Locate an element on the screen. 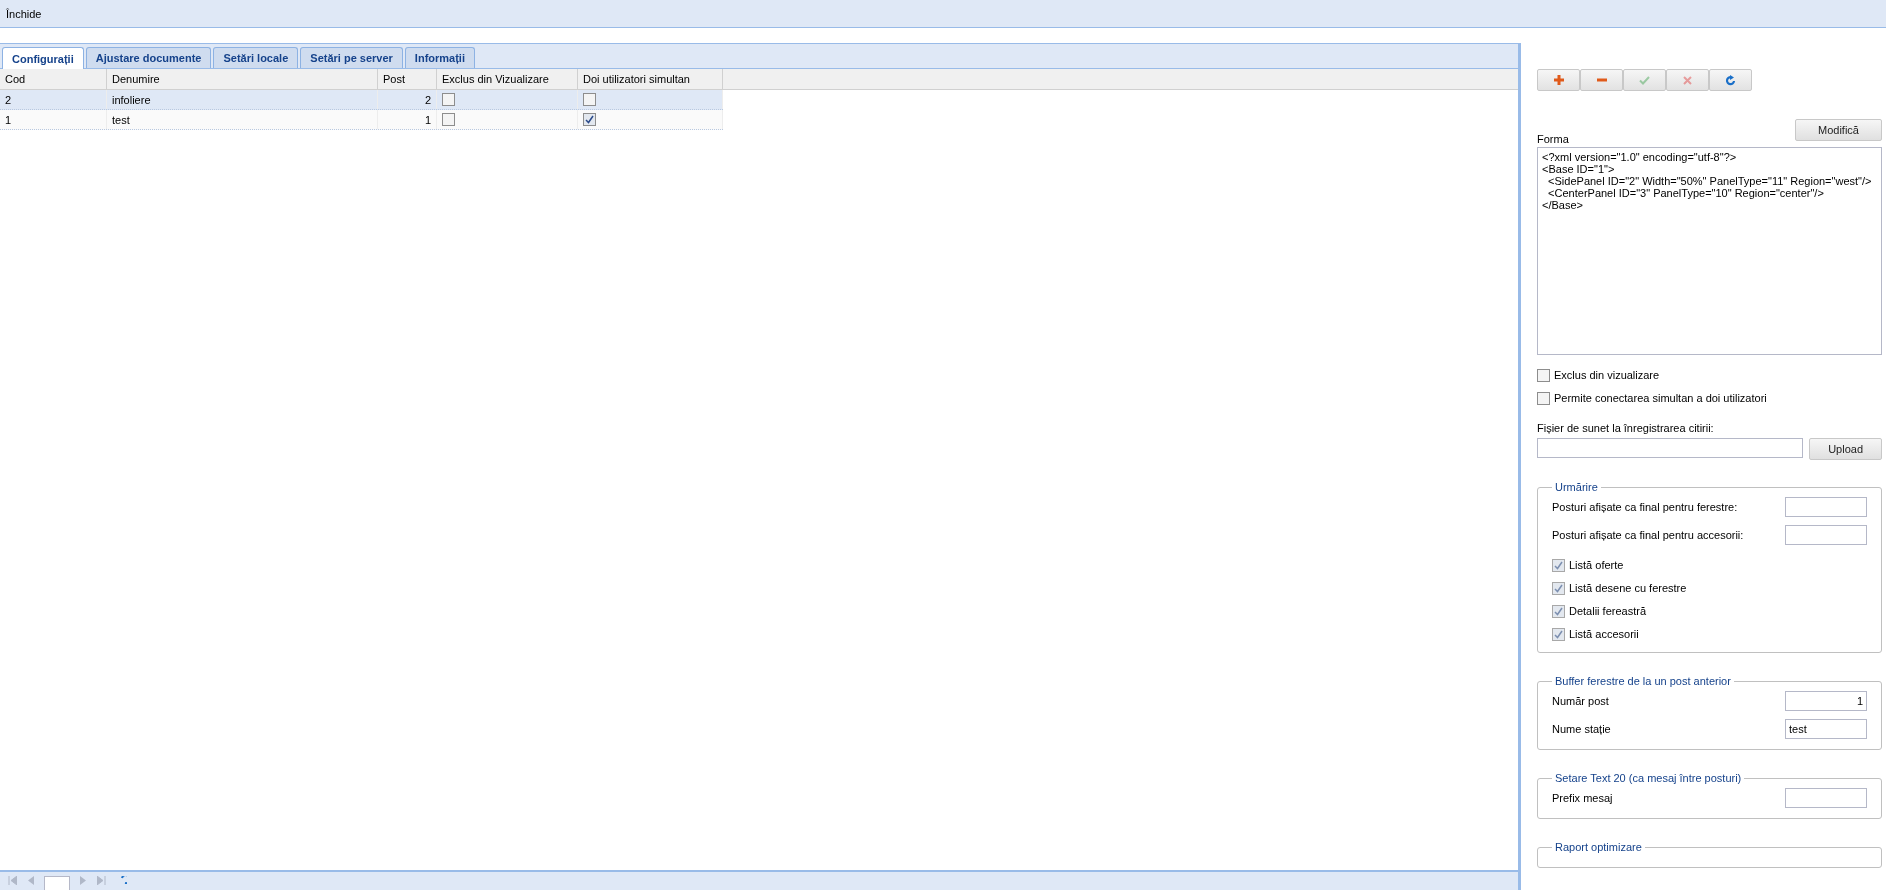 Image resolution: width=1886 pixels, height=890 pixels. group-title: Raport optimizare is located at coordinates (1598, 847).